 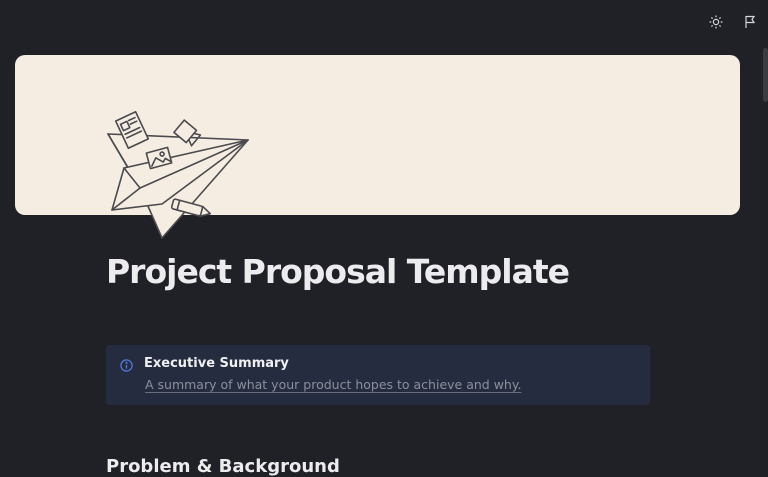 What do you see at coordinates (750, 22) in the screenshot?
I see `flag-icon` at bounding box center [750, 22].